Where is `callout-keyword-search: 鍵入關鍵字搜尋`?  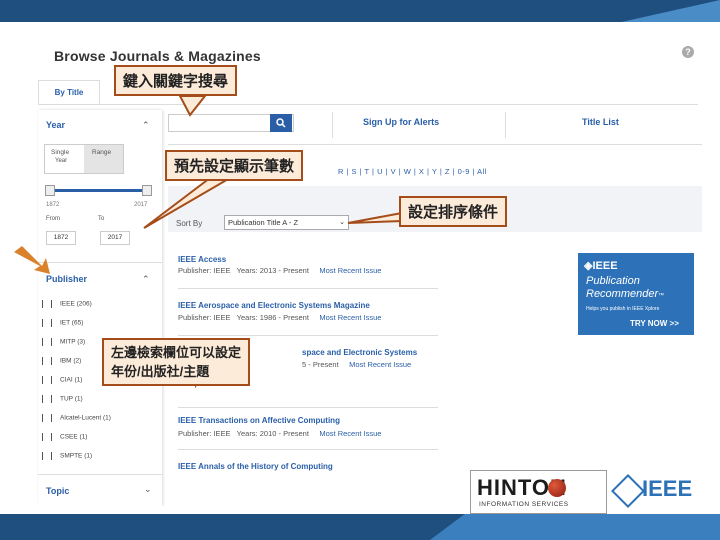 callout-keyword-search: 鍵入關鍵字搜尋 is located at coordinates (176, 80).